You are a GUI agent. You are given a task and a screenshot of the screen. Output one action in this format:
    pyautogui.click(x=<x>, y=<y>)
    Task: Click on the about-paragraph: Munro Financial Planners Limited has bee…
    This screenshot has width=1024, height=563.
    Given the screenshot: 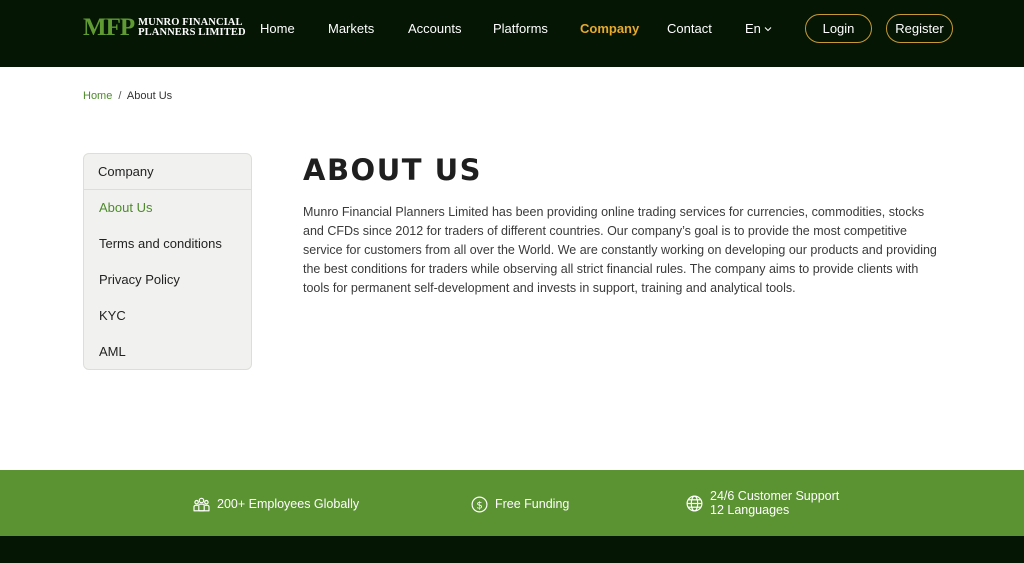 What is the action you would take?
    pyautogui.click(x=620, y=250)
    